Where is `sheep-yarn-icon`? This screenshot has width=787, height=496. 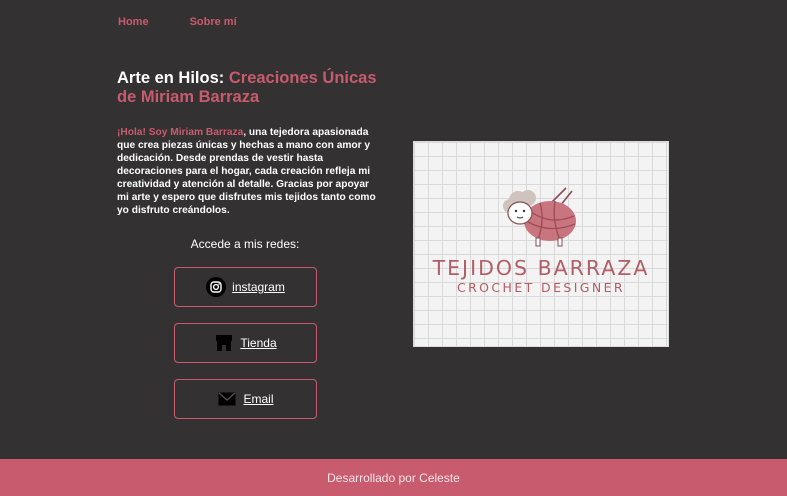
sheep-yarn-icon is located at coordinates (542, 219).